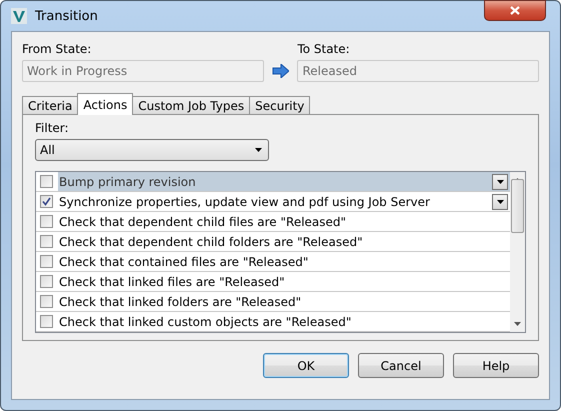  What do you see at coordinates (273, 182) in the screenshot?
I see `action-row: Bump primary revision` at bounding box center [273, 182].